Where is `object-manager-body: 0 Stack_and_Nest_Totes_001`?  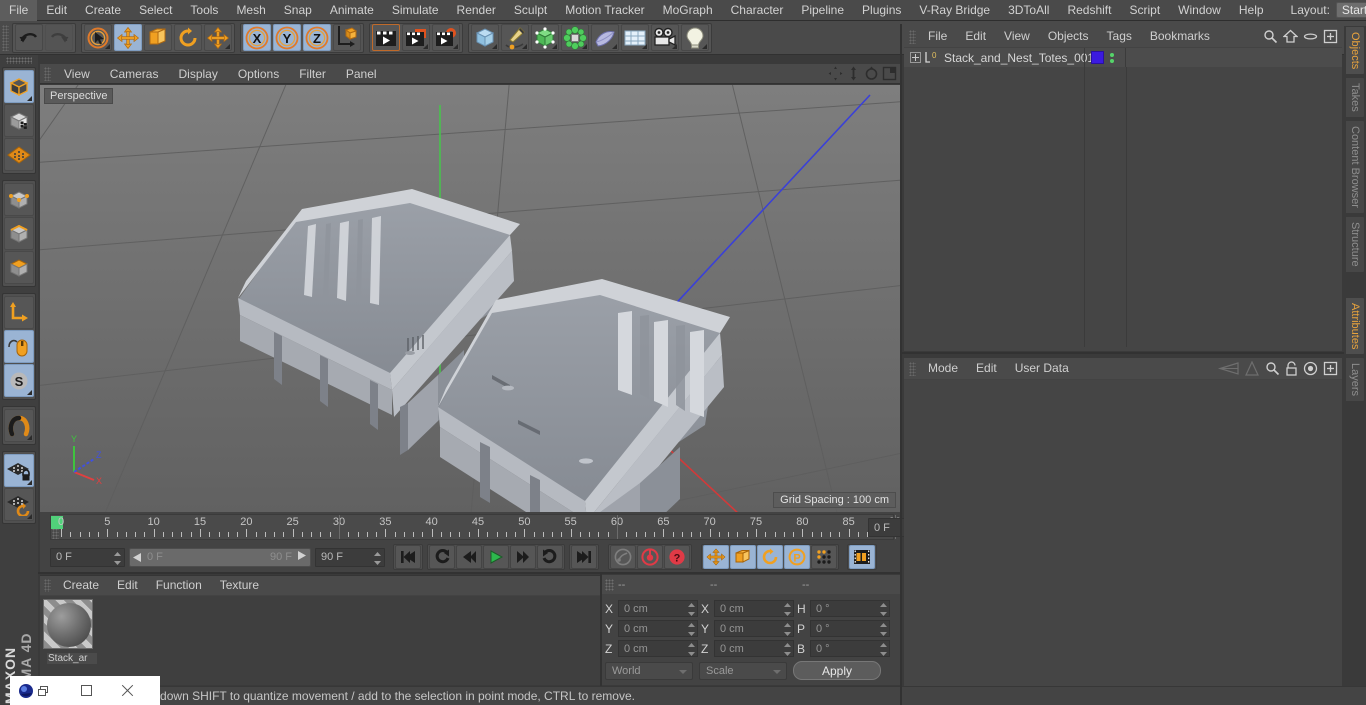
object-manager-body: 0 Stack_and_Nest_Totes_001 is located at coordinates (1123, 199).